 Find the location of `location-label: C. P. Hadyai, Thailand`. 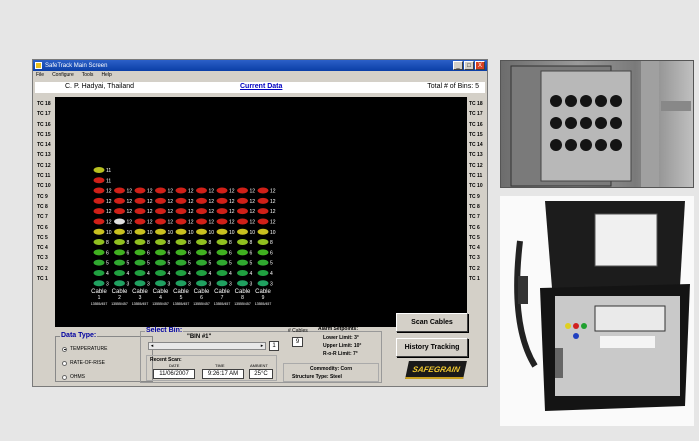

location-label: C. P. Hadyai, Thailand is located at coordinates (100, 86).